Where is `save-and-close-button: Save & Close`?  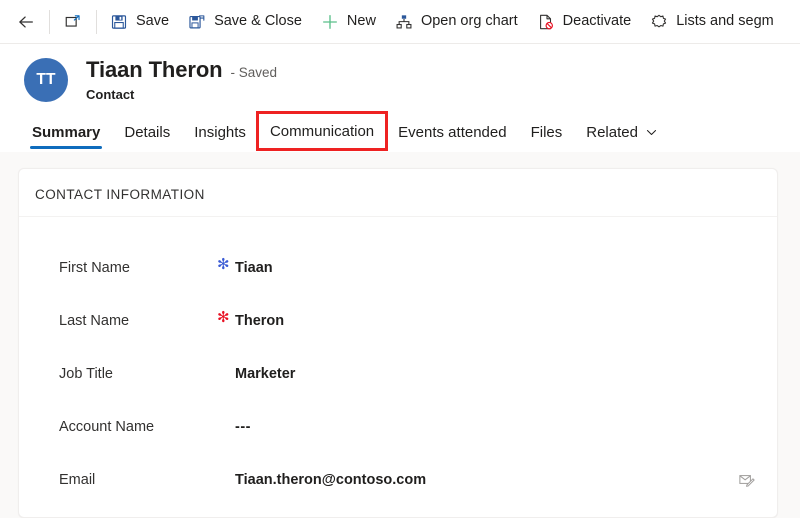
save-and-close-button: Save & Close is located at coordinates (244, 22).